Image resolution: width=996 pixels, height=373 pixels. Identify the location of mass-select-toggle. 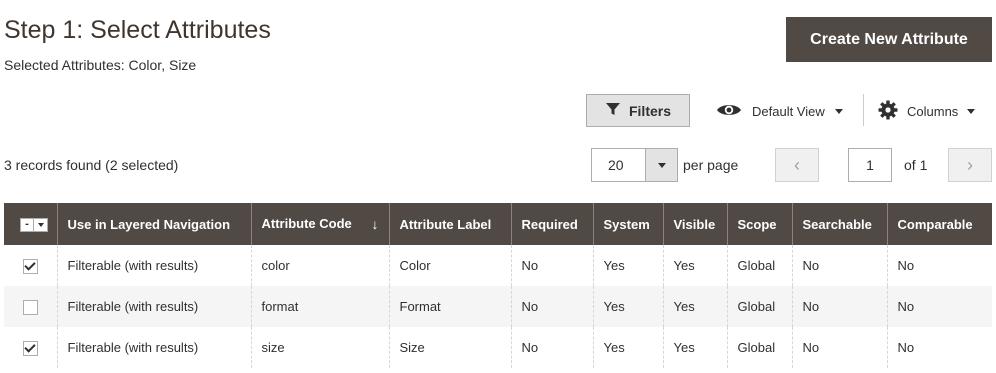
(41, 224).